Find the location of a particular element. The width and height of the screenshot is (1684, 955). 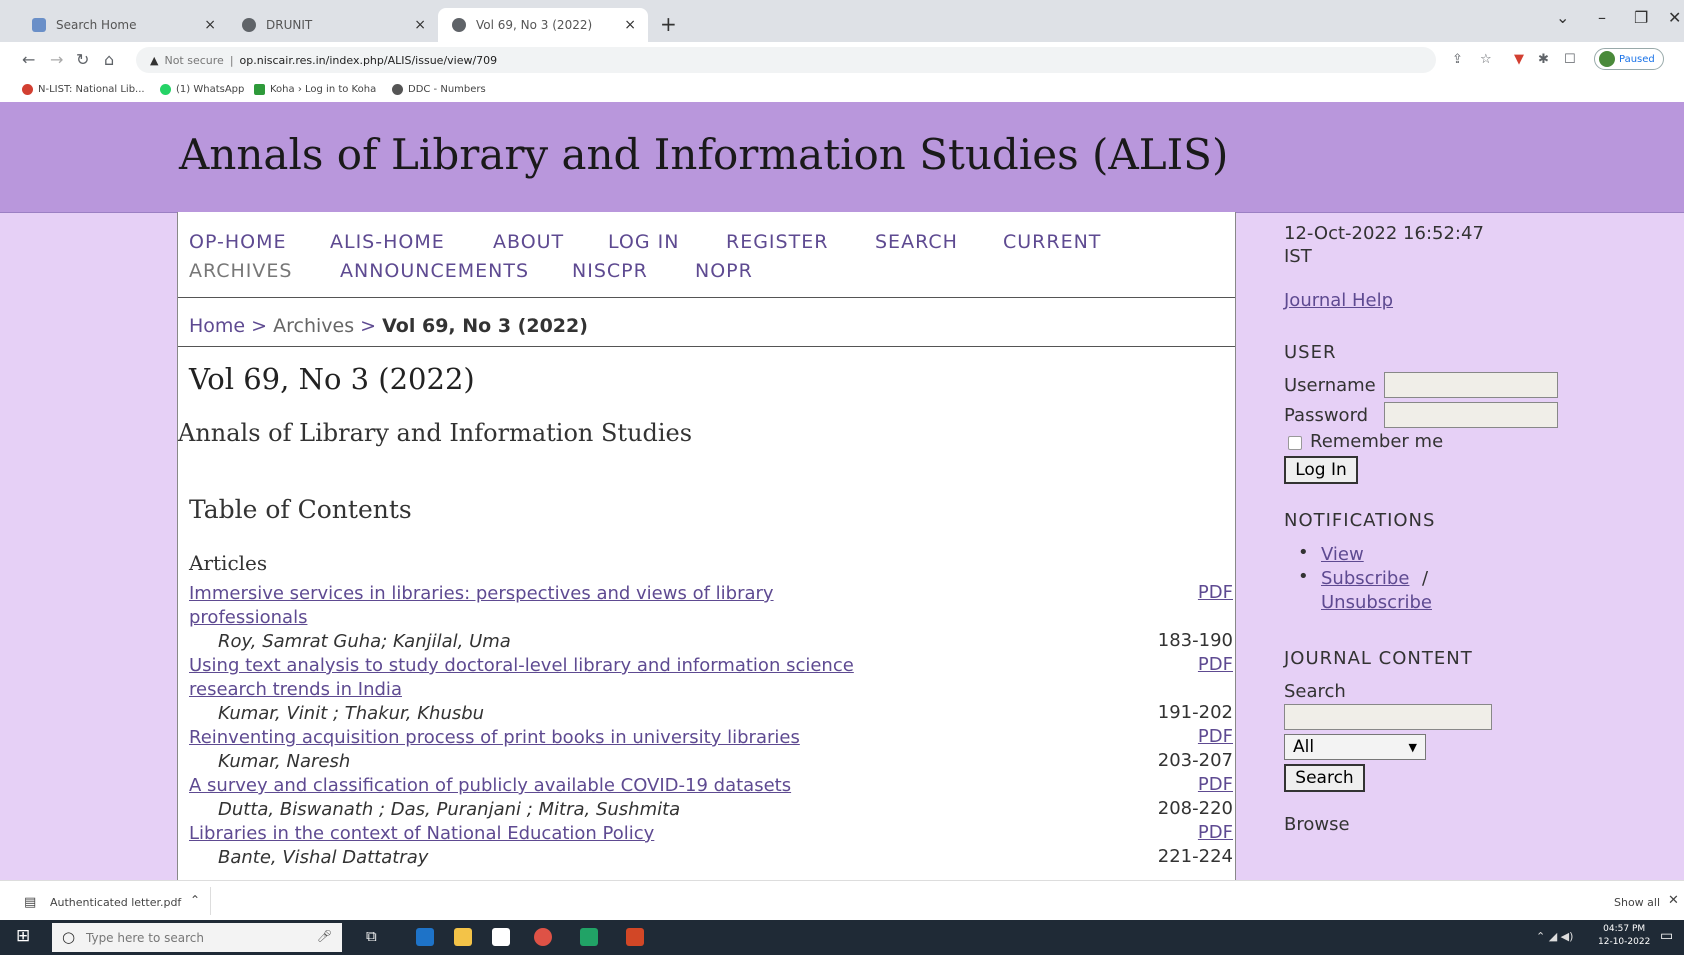

file-explorer-icon is located at coordinates (463, 937).